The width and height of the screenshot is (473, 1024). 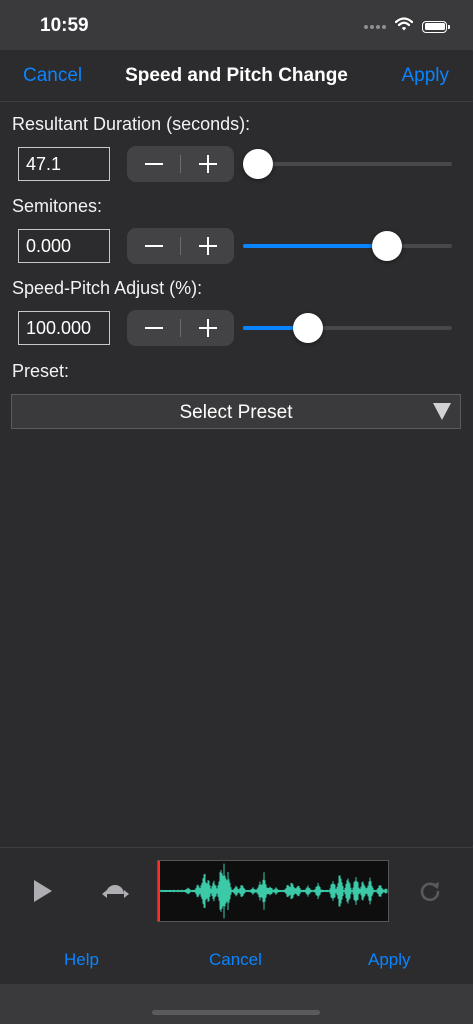 I want to click on play-icon, so click(x=43, y=891).